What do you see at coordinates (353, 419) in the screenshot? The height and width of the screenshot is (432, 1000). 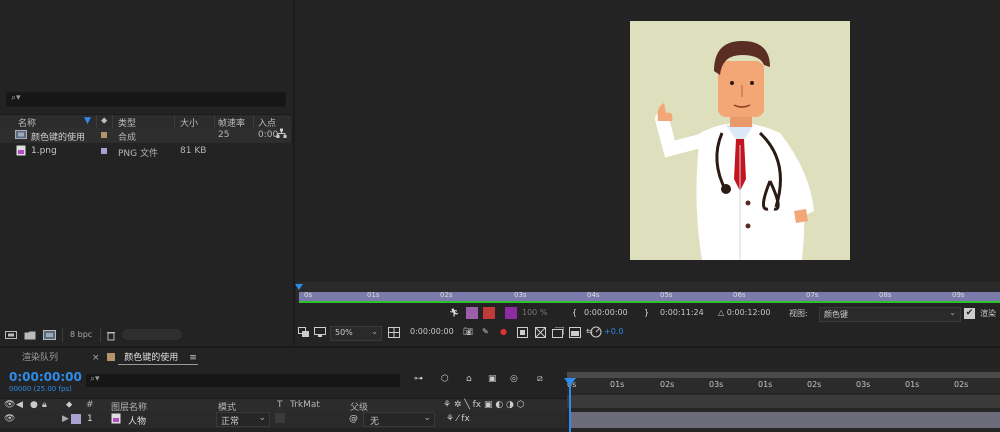 I see `pickwhip-icon: @` at bounding box center [353, 419].